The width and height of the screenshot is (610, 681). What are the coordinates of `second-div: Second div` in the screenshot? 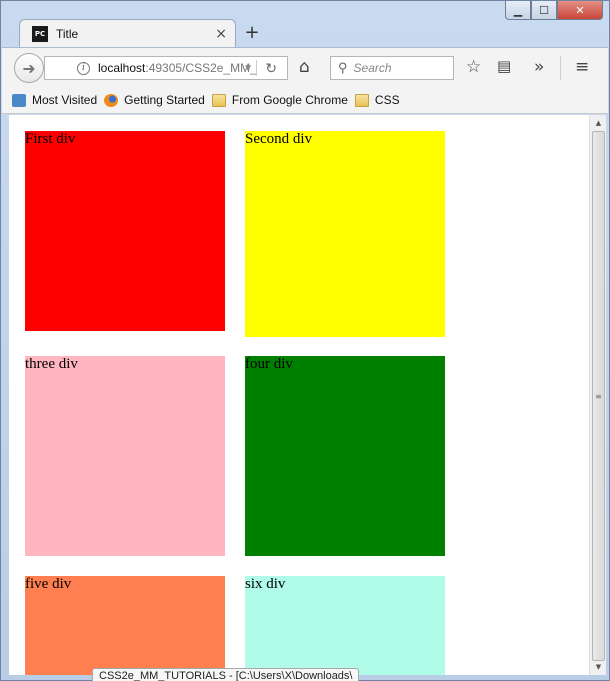 It's located at (345, 234).